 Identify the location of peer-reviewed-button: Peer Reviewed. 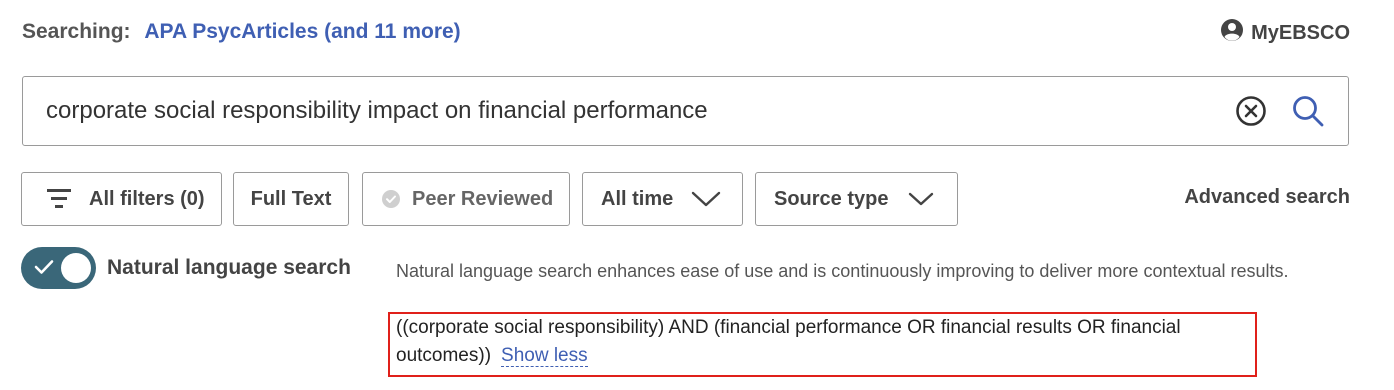
(466, 199).